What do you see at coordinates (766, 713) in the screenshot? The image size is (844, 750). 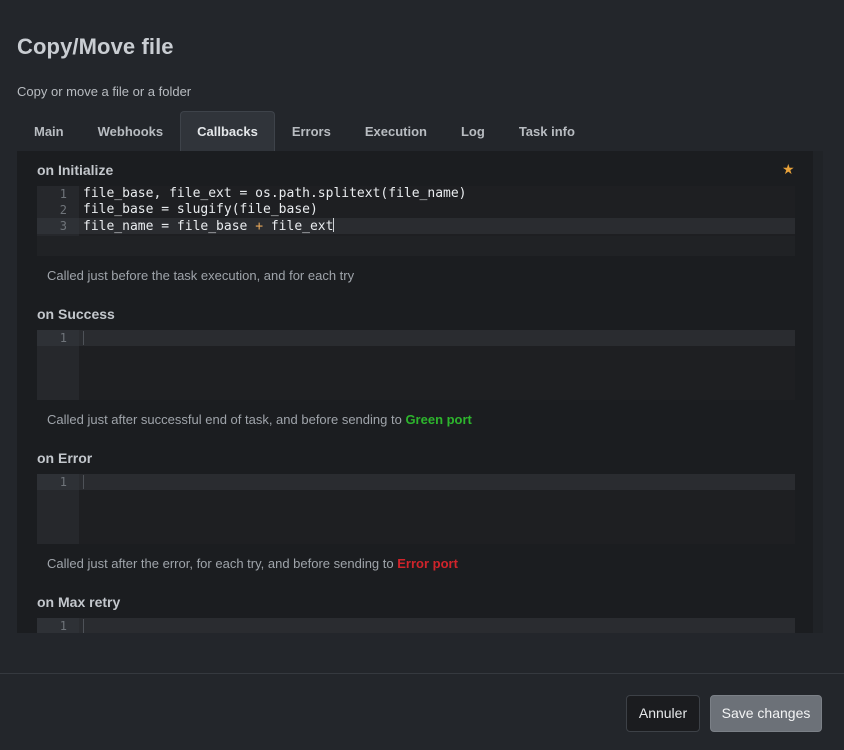 I see `save-changes-button: Save changes` at bounding box center [766, 713].